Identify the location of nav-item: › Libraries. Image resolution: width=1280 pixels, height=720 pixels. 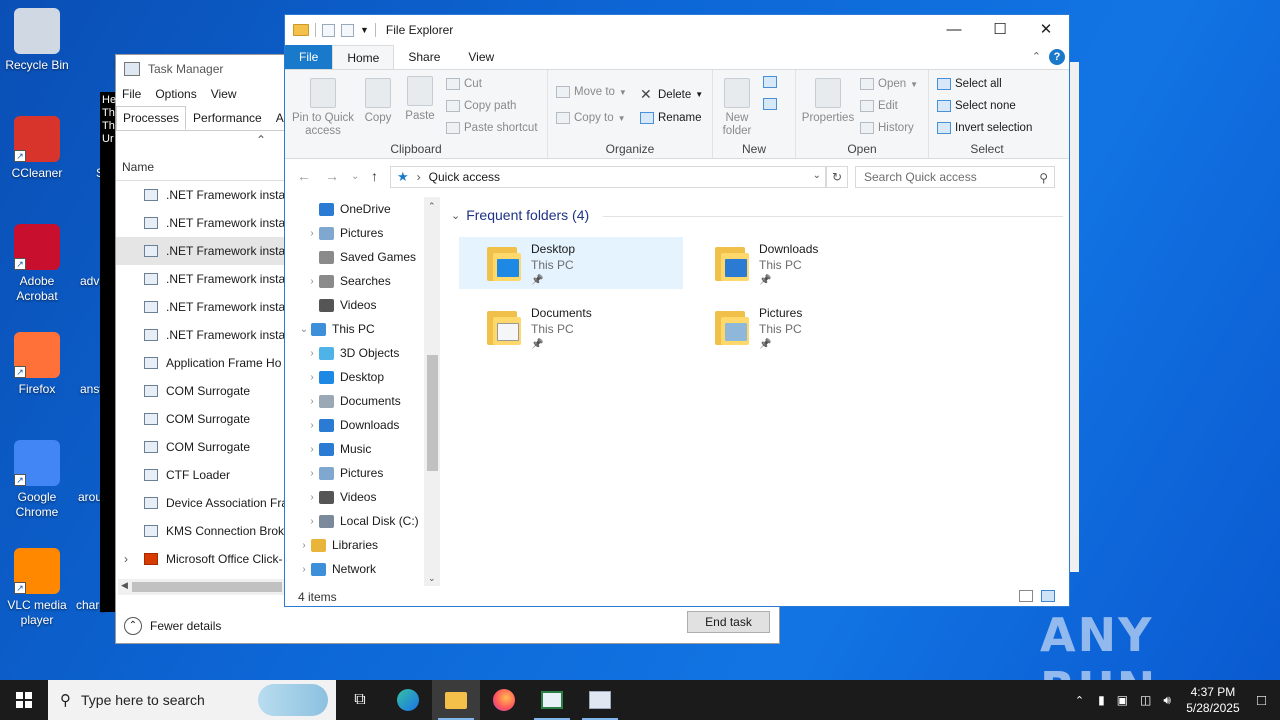
(362, 545).